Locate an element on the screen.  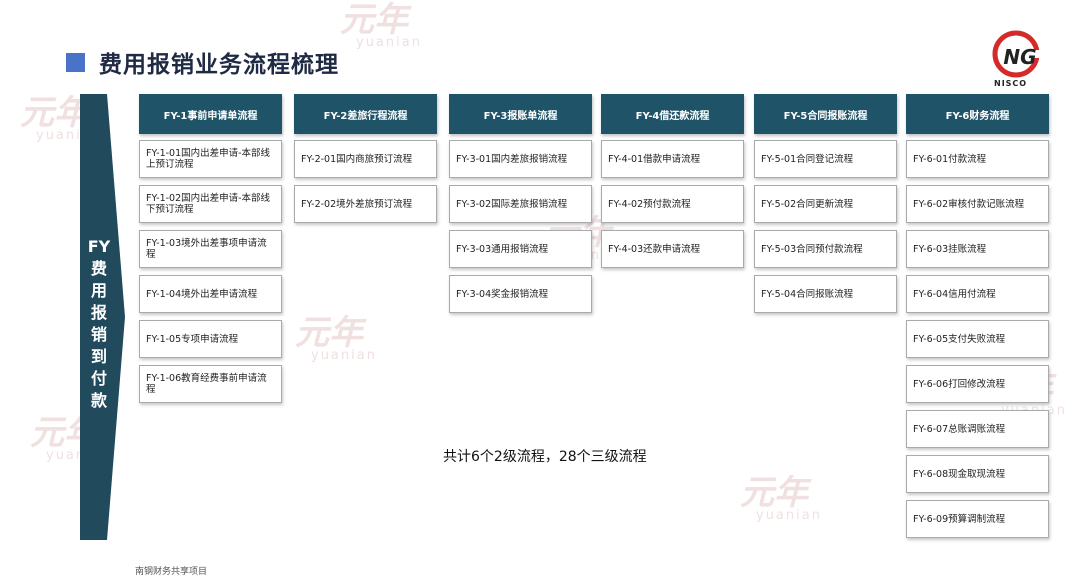
process-item: FY-6-06打回修改流程 is located at coordinates (977, 384).